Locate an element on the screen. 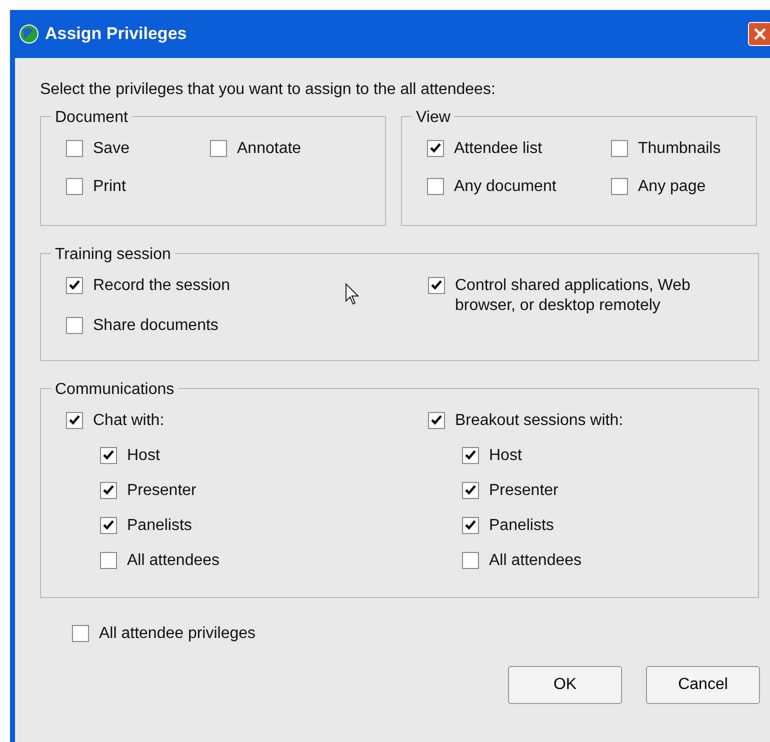  checkbox-option: Record the session is located at coordinates (247, 286).